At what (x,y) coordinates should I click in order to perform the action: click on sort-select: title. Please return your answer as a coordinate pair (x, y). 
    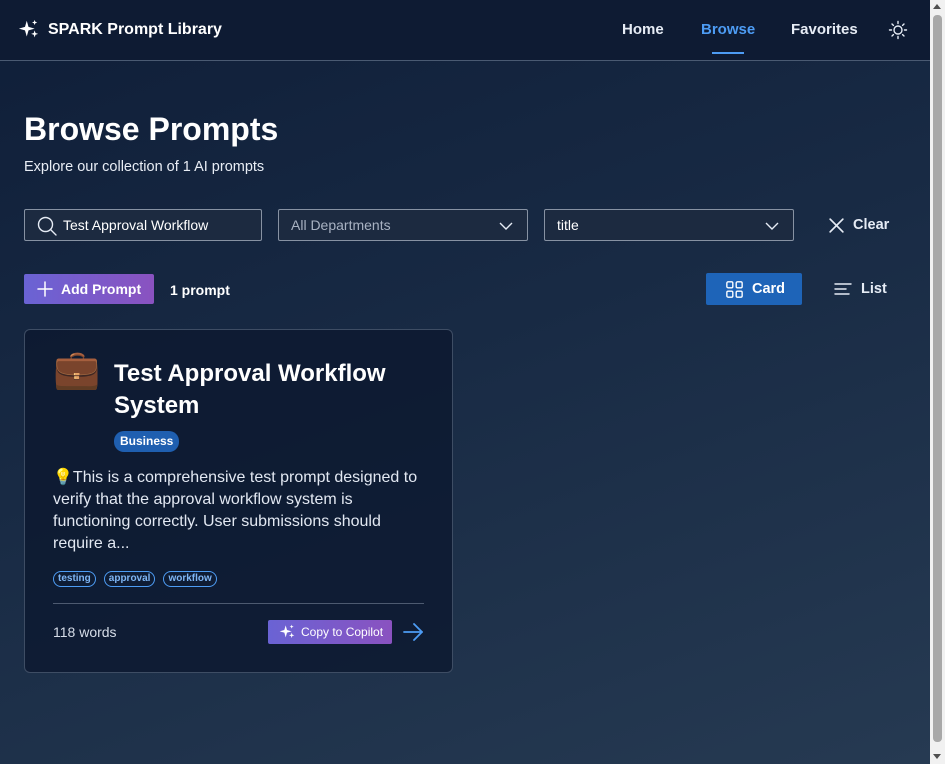
    Looking at the image, I should click on (669, 225).